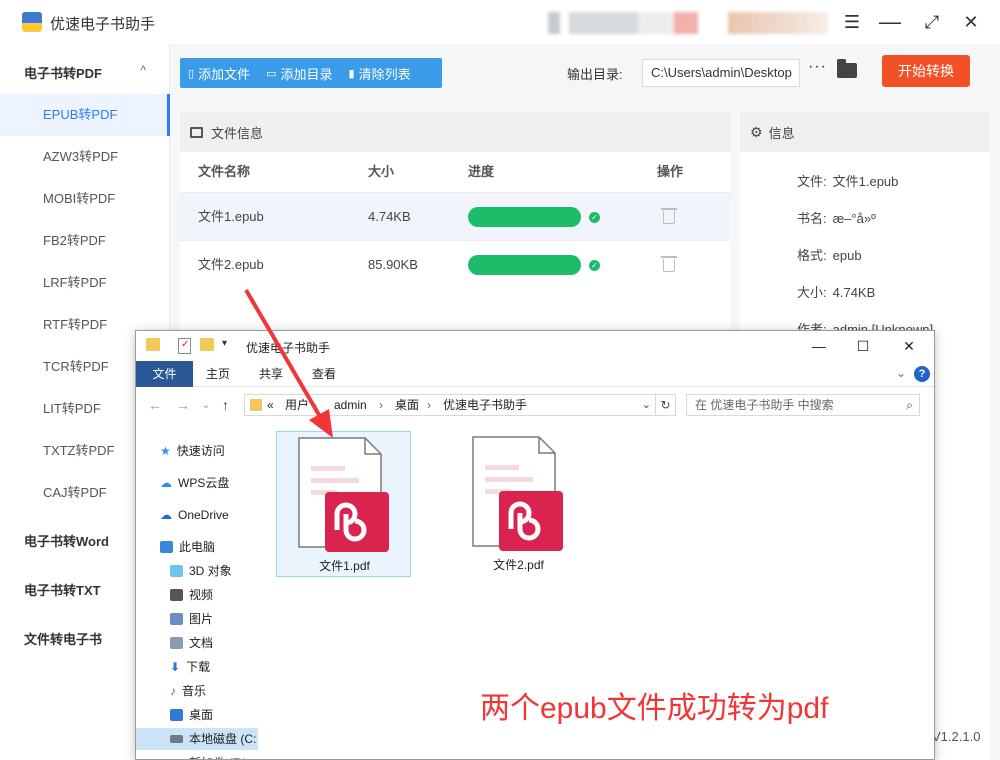  I want to click on arrow-head, so click(321, 423).